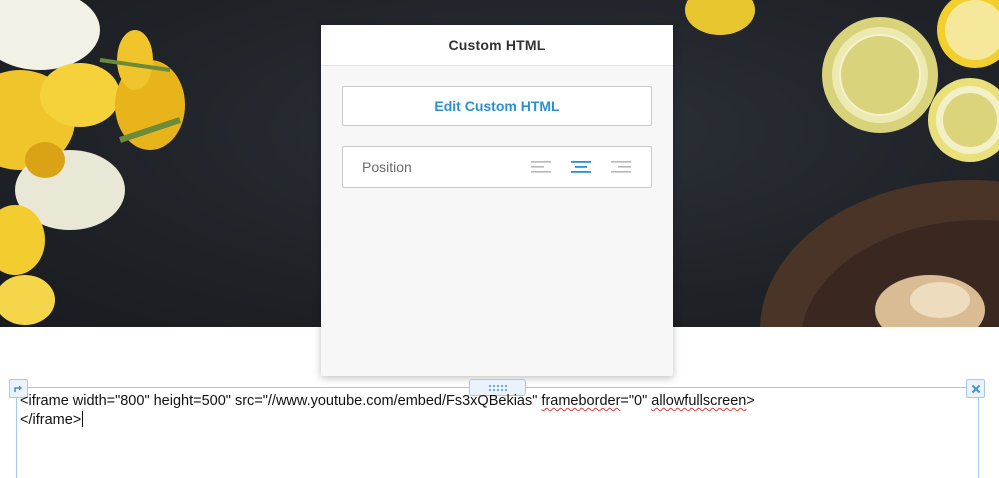 The image size is (999, 478). Describe the element at coordinates (750, 401) in the screenshot. I see `code-segment: >` at that location.